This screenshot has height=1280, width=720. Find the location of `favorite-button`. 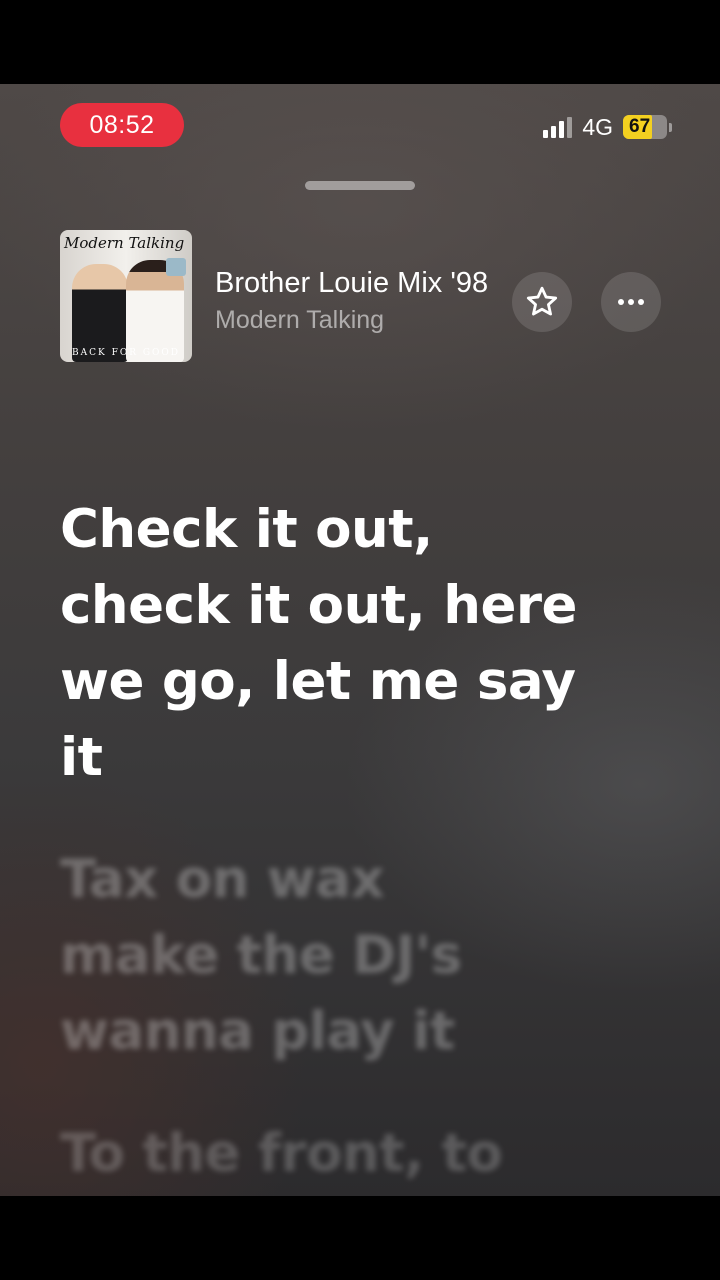

favorite-button is located at coordinates (542, 302).